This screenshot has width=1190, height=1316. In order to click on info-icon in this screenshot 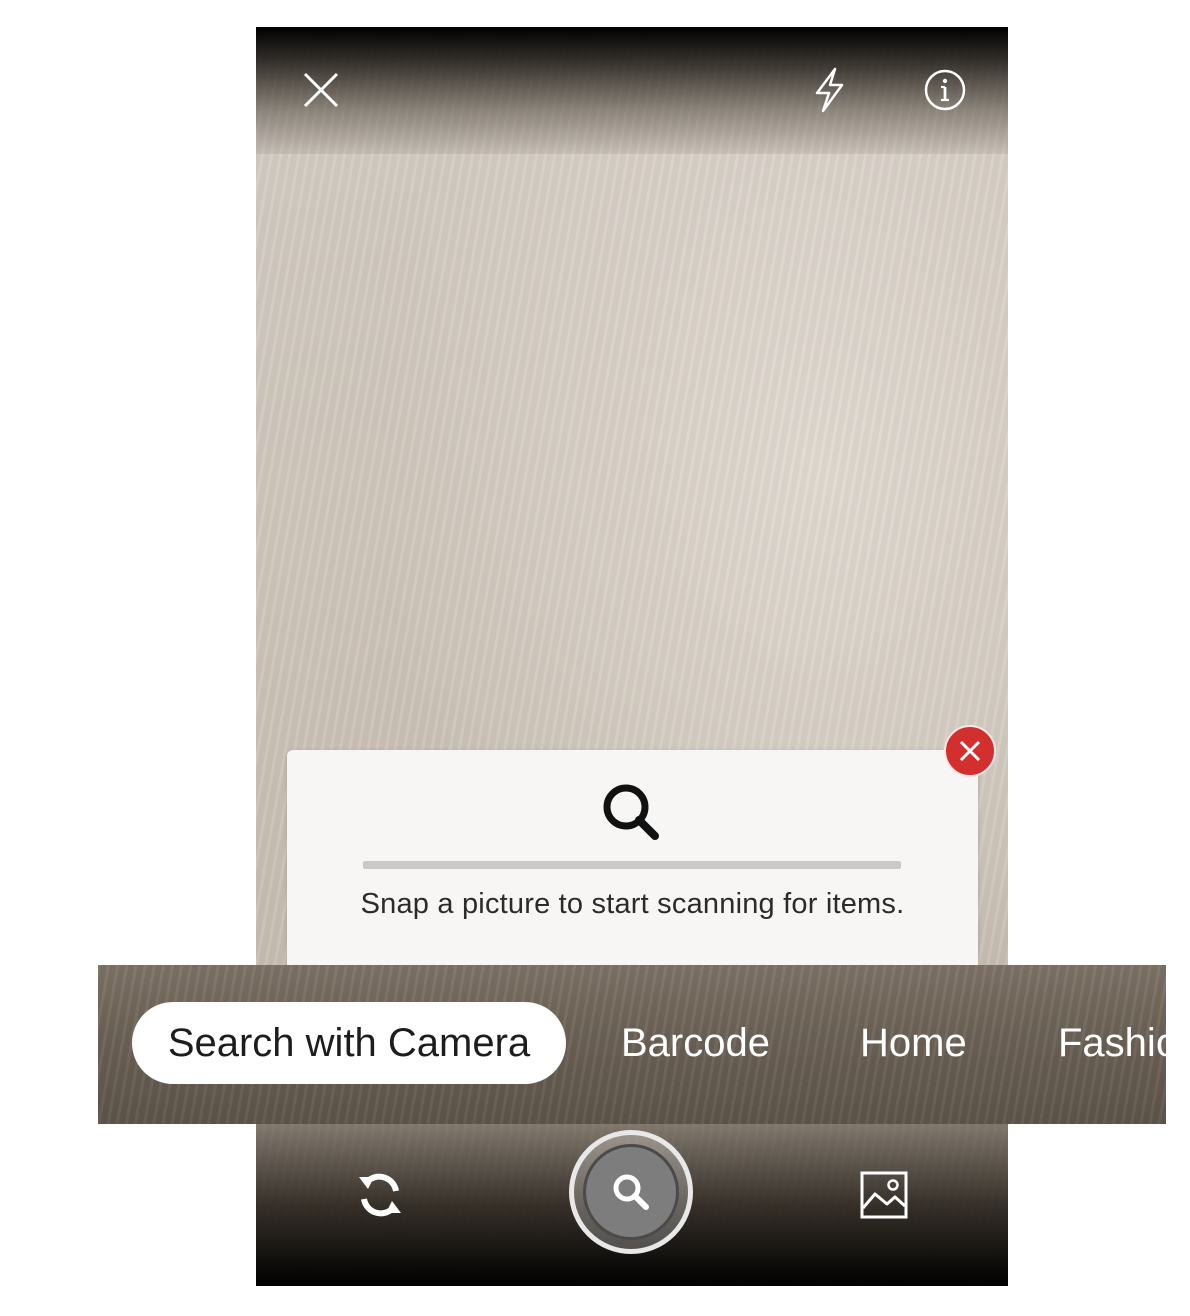, I will do `click(945, 90)`.